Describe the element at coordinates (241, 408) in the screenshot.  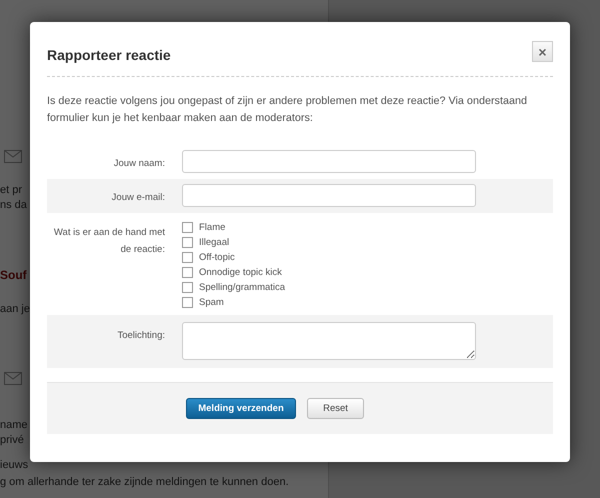
I see `submit-button: Melding verzenden` at that location.